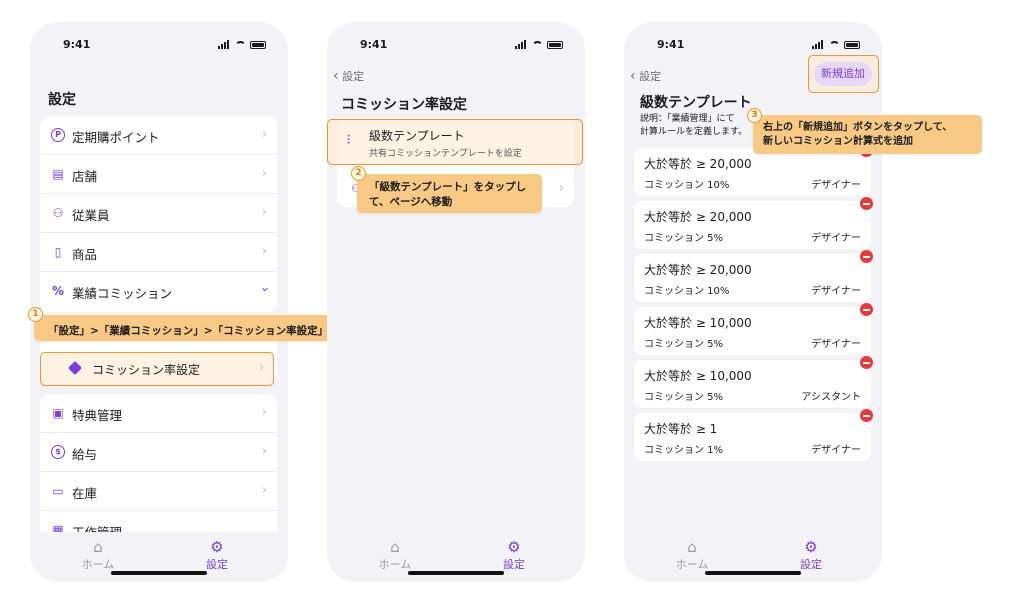 This screenshot has height=615, width=1024. What do you see at coordinates (158, 135) in the screenshot?
I see `settings-item-points: P 定期購ポイント ›` at bounding box center [158, 135].